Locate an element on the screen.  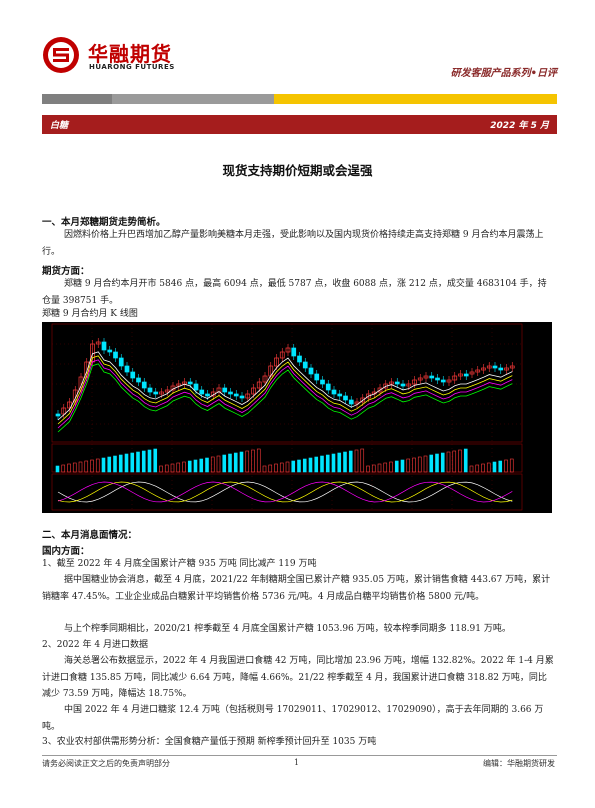
page-number: 1 is located at coordinates (297, 762).